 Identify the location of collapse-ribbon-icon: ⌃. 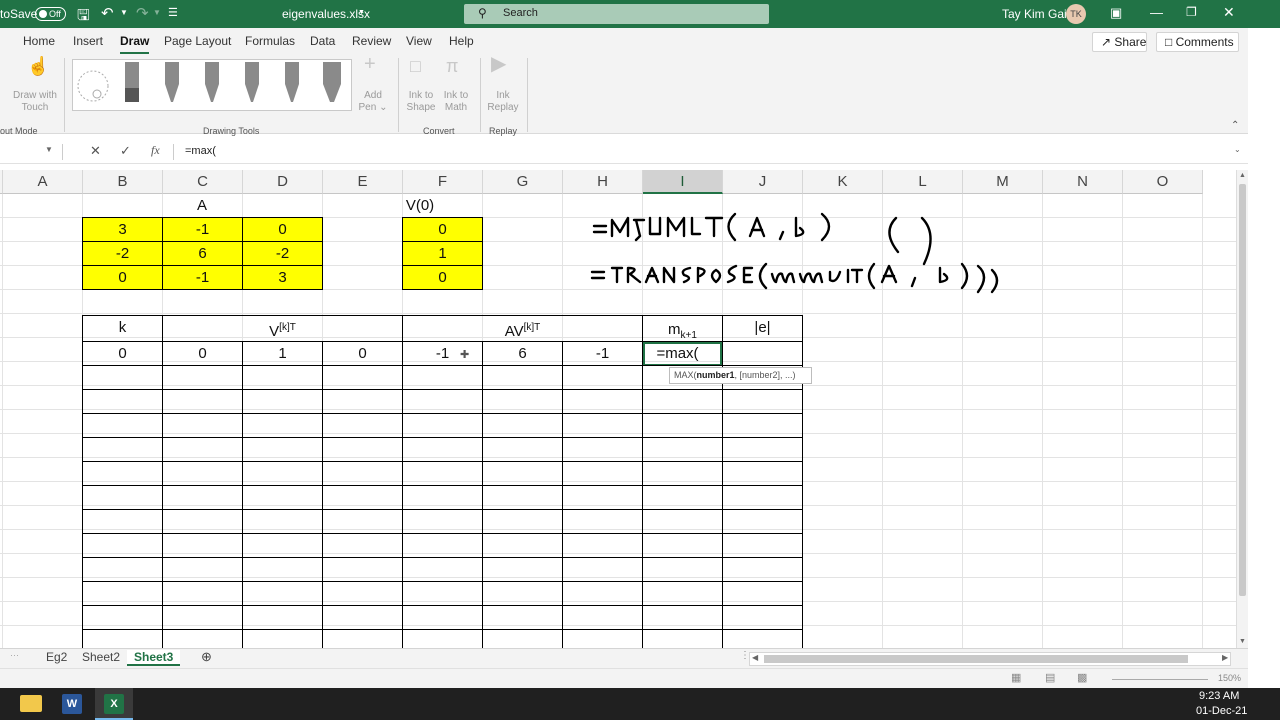
(1235, 126).